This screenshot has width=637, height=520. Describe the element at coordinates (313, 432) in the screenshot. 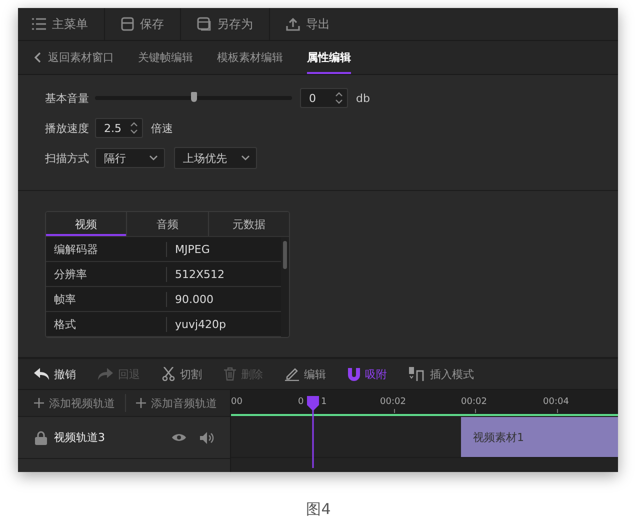

I see `playhead` at that location.